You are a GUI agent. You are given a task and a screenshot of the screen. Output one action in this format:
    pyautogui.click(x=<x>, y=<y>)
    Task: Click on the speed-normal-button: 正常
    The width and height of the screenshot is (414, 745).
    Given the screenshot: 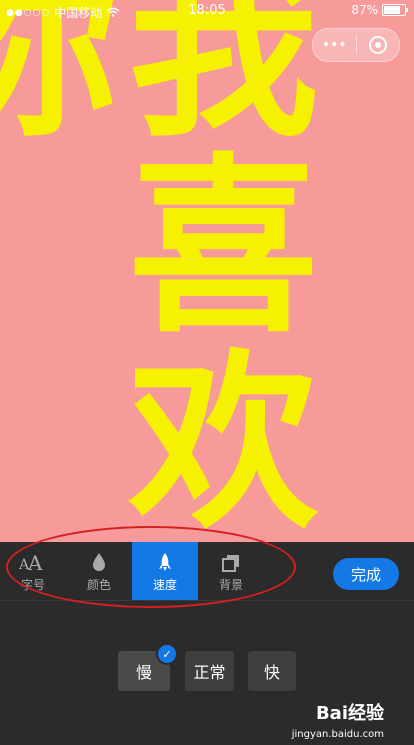 What is the action you would take?
    pyautogui.click(x=209, y=671)
    